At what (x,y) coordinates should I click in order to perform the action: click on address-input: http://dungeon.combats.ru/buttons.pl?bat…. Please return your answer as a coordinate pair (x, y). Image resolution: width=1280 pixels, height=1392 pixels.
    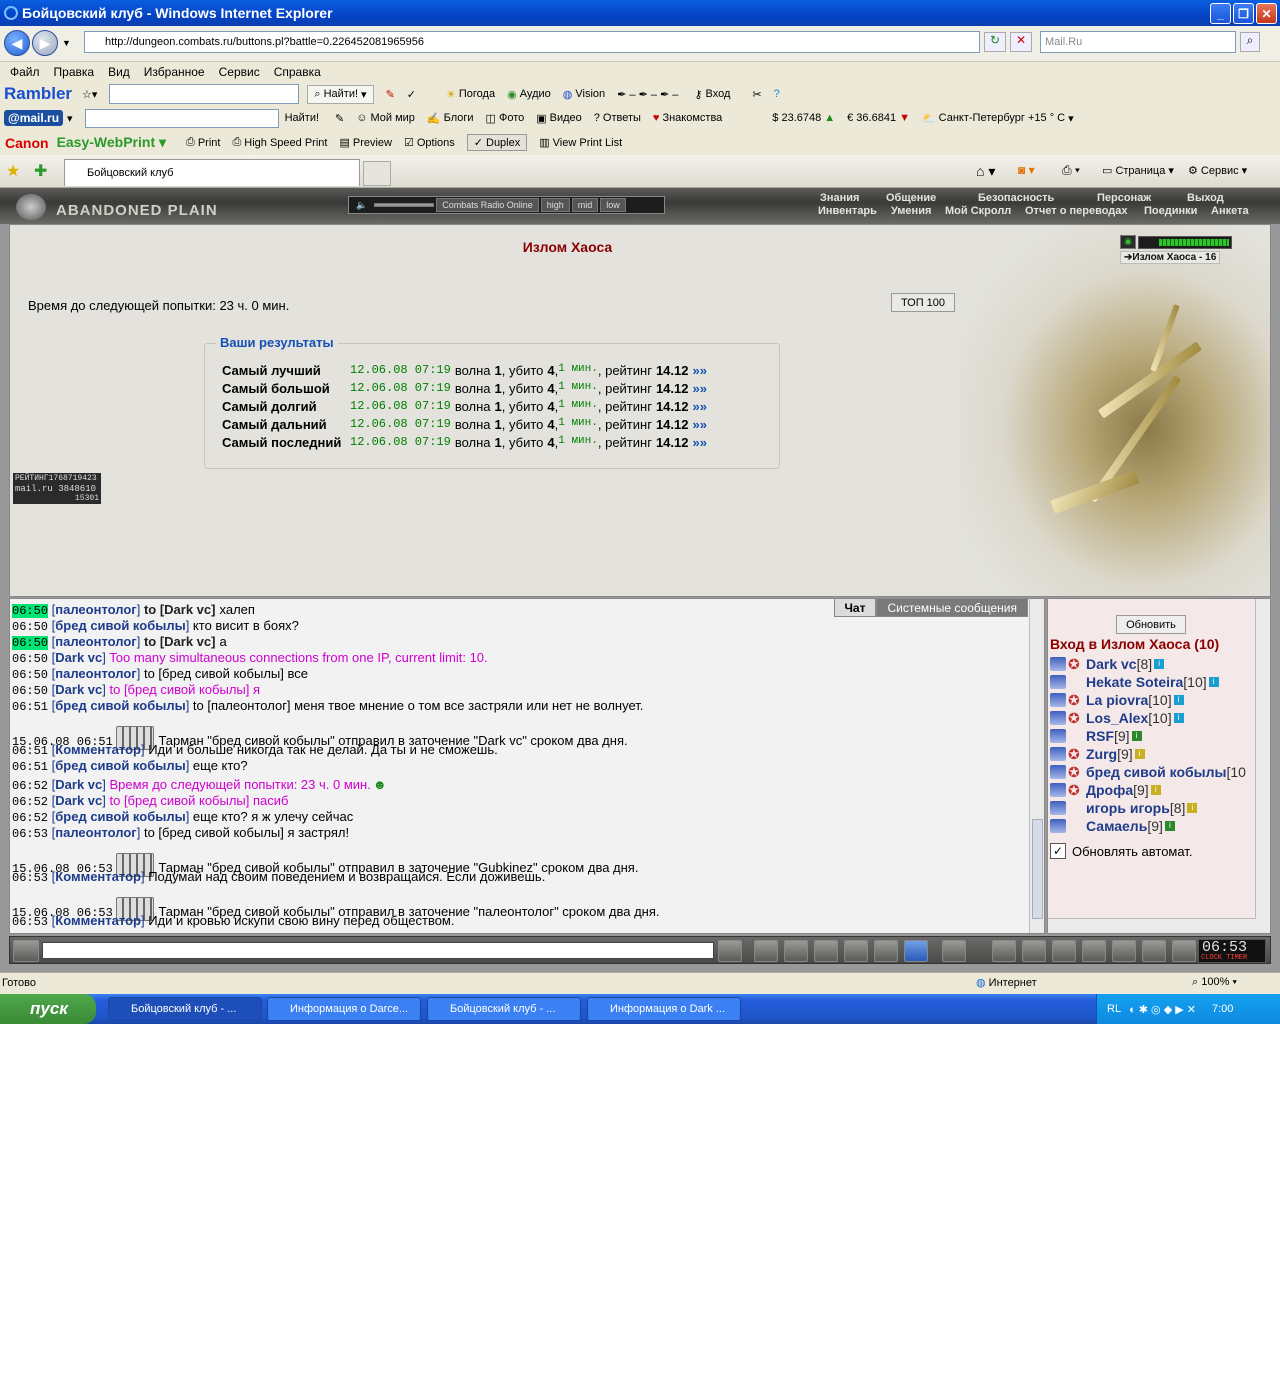
    Looking at the image, I should click on (532, 42).